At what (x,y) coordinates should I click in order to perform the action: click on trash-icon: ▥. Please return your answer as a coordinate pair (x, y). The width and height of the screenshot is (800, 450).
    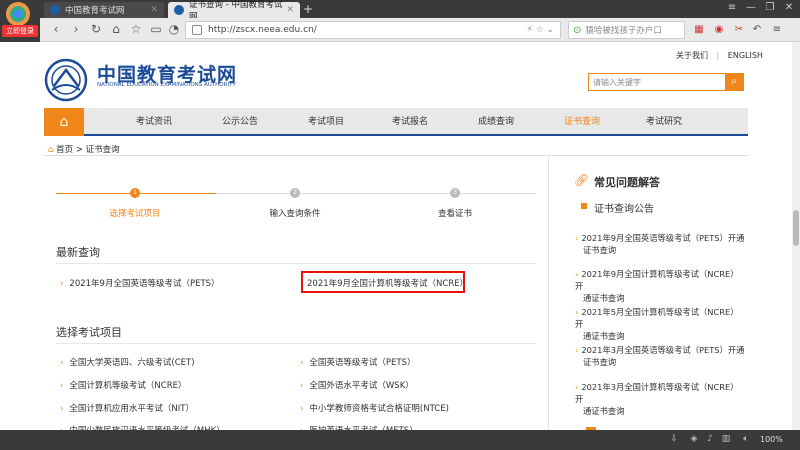
    Looking at the image, I should click on (726, 439).